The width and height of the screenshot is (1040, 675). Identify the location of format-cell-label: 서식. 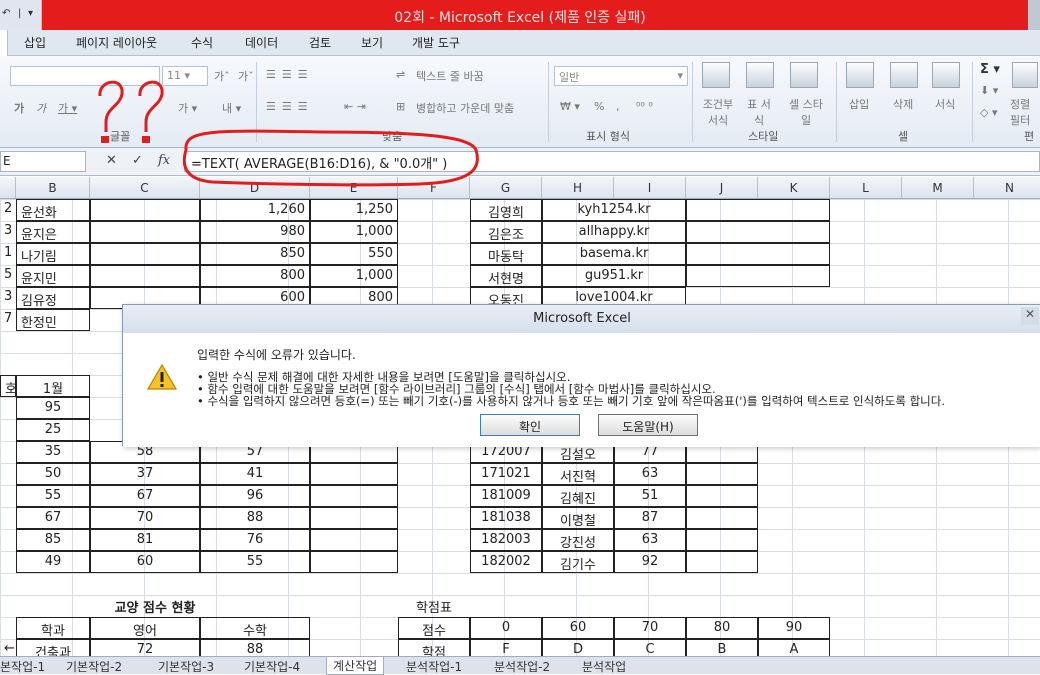
(945, 104).